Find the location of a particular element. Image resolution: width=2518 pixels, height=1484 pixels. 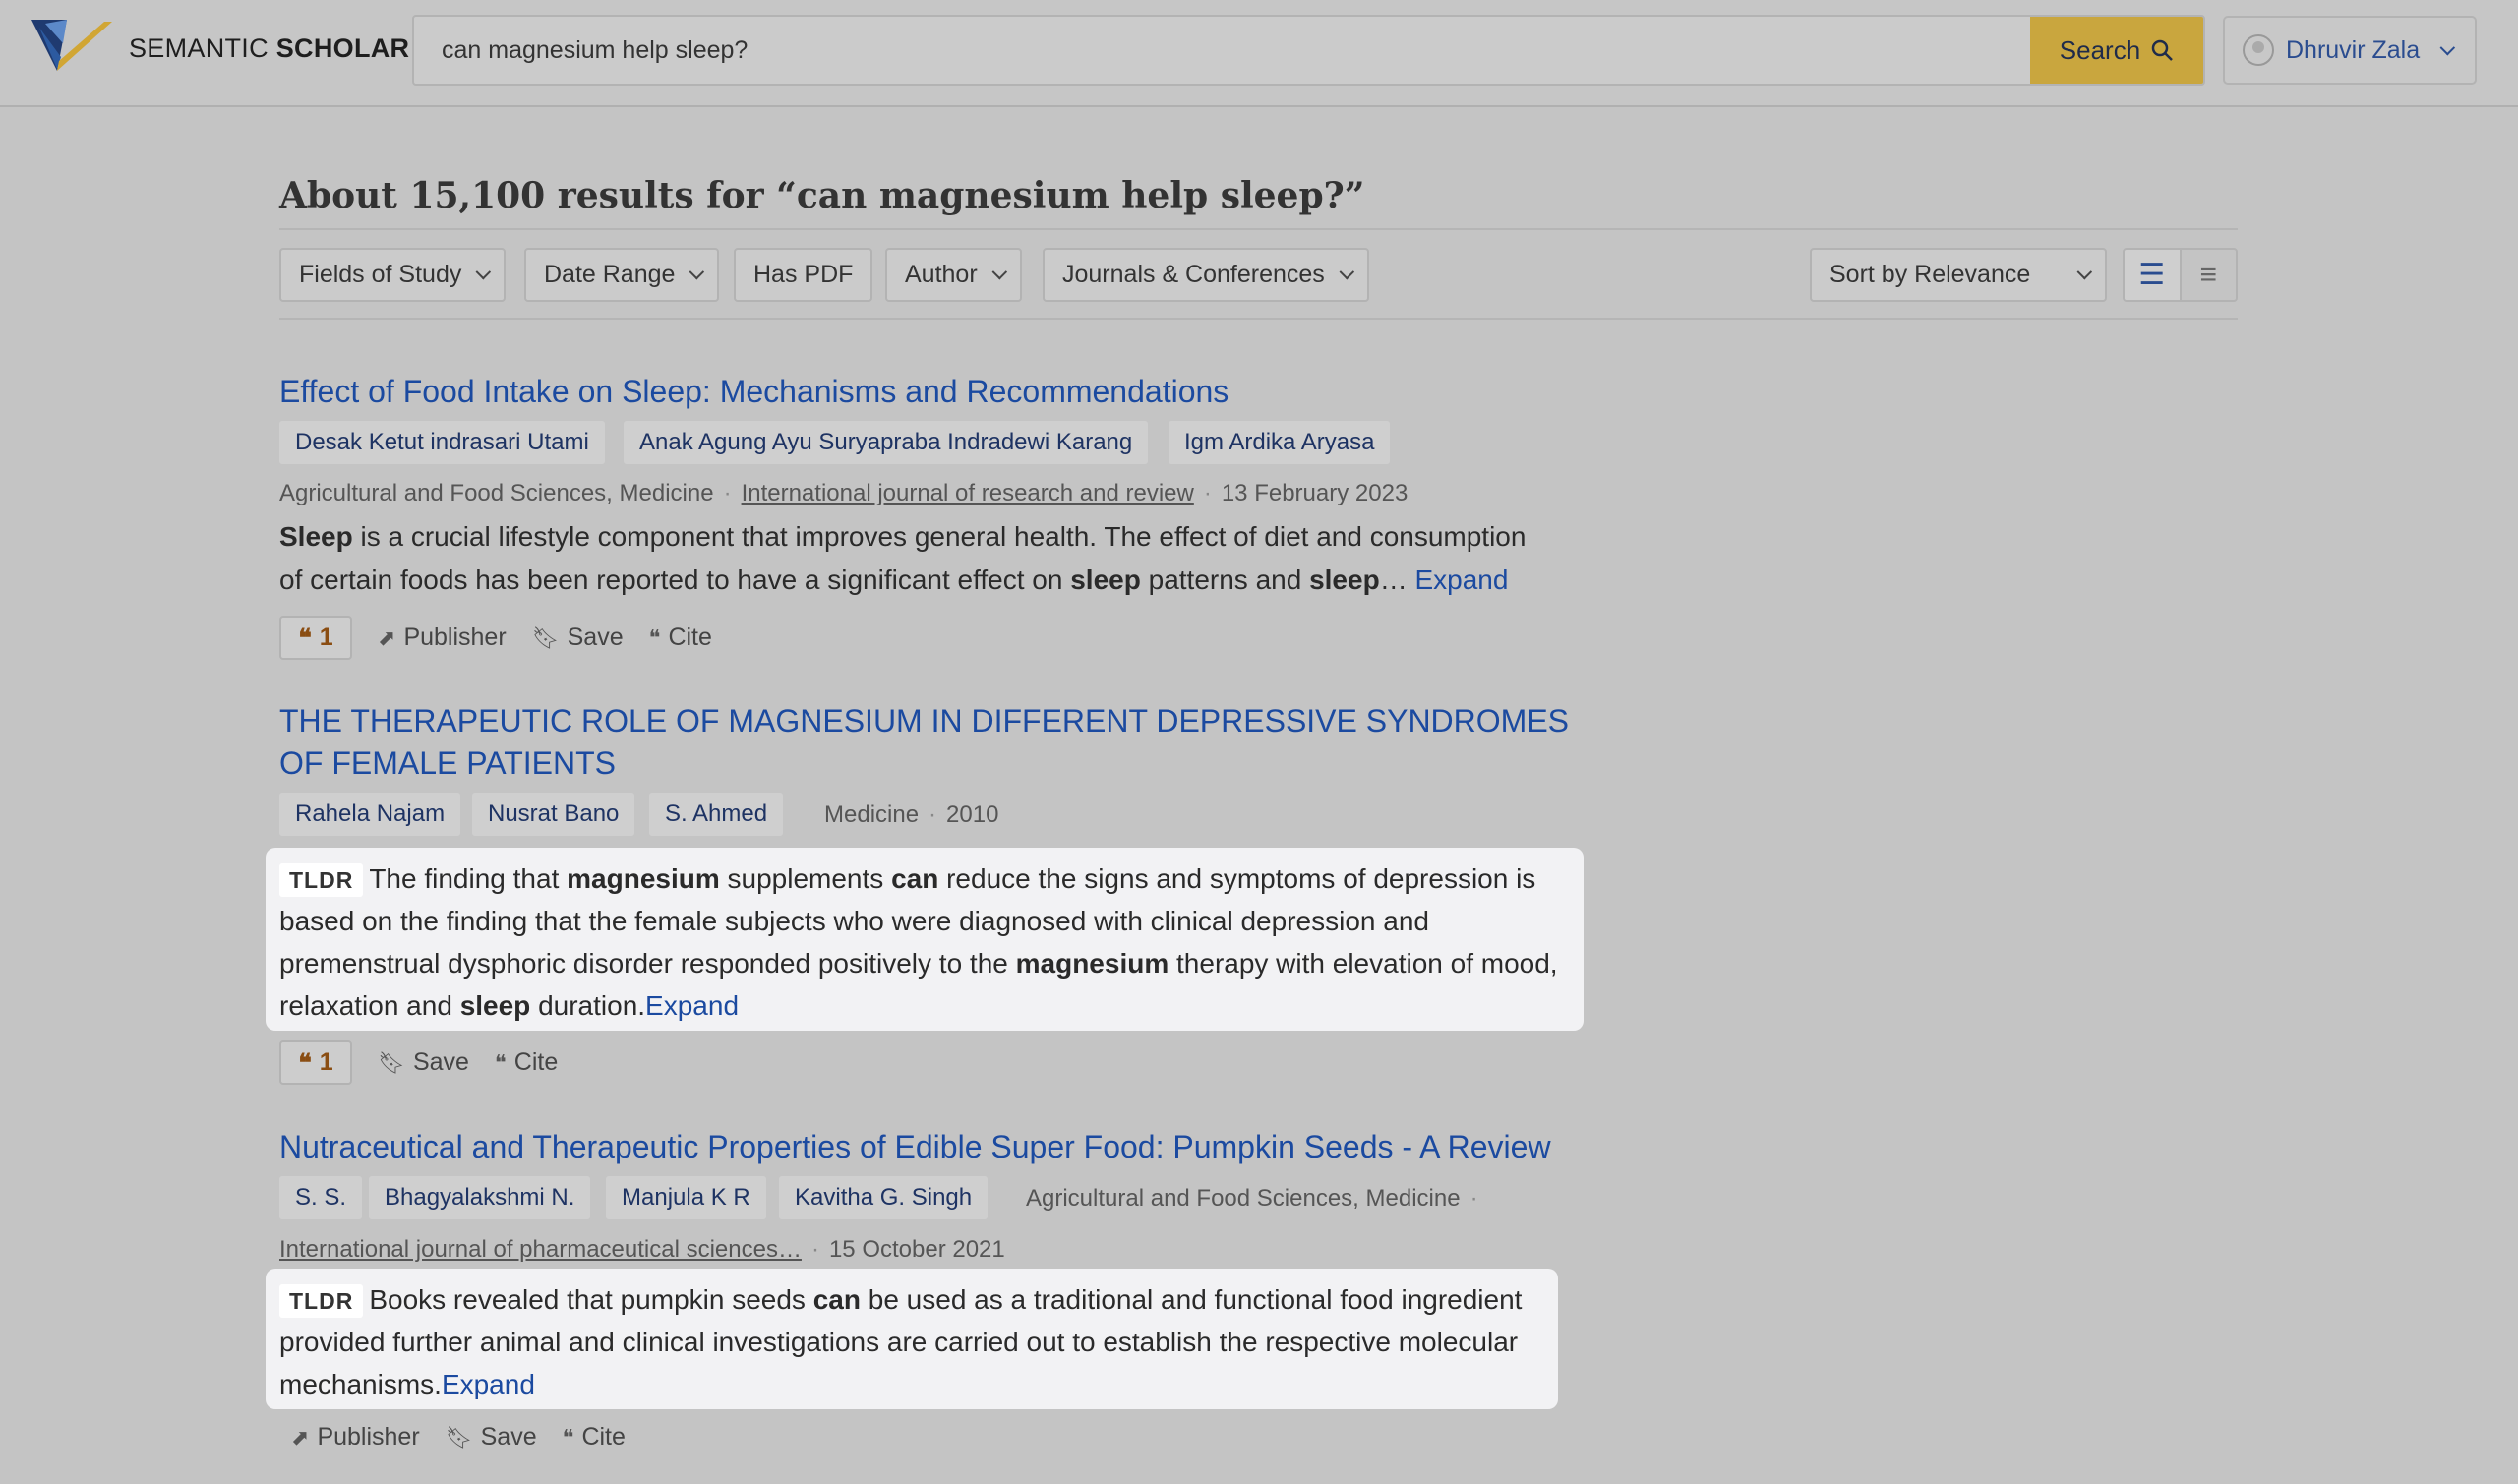

result-actions: ⬈ Publisher 🔖︎ Save ❝ Cite is located at coordinates (458, 1438).